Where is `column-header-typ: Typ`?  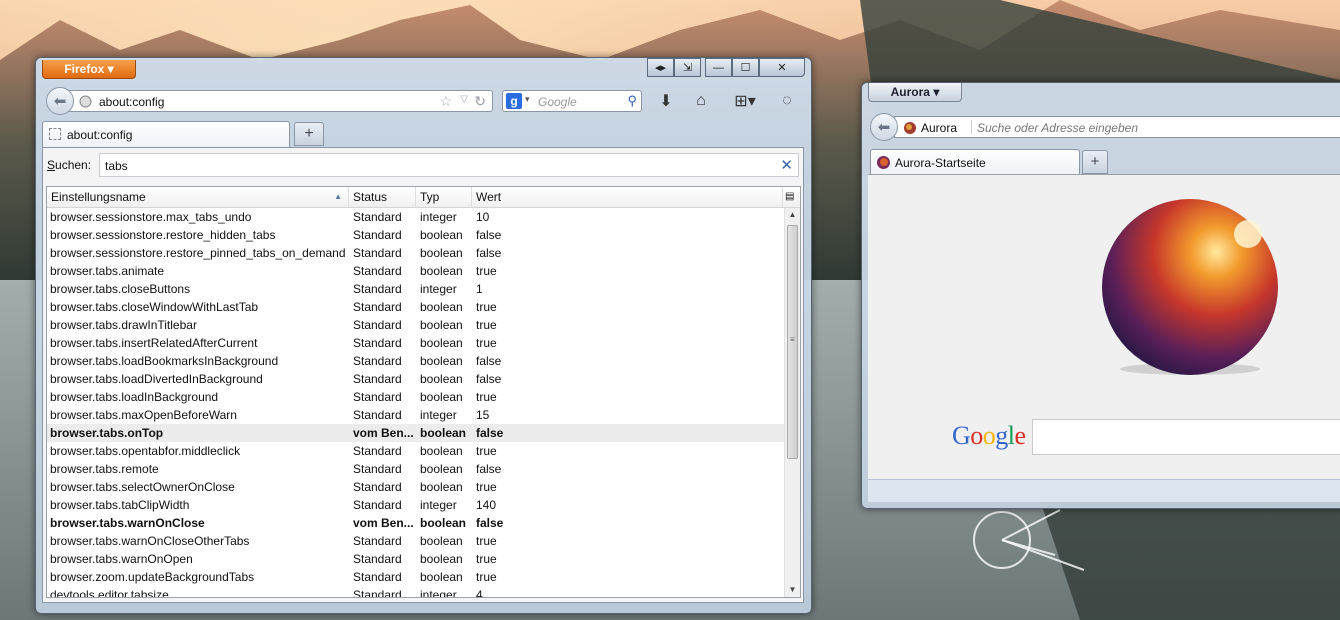
column-header-typ: Typ is located at coordinates (444, 197).